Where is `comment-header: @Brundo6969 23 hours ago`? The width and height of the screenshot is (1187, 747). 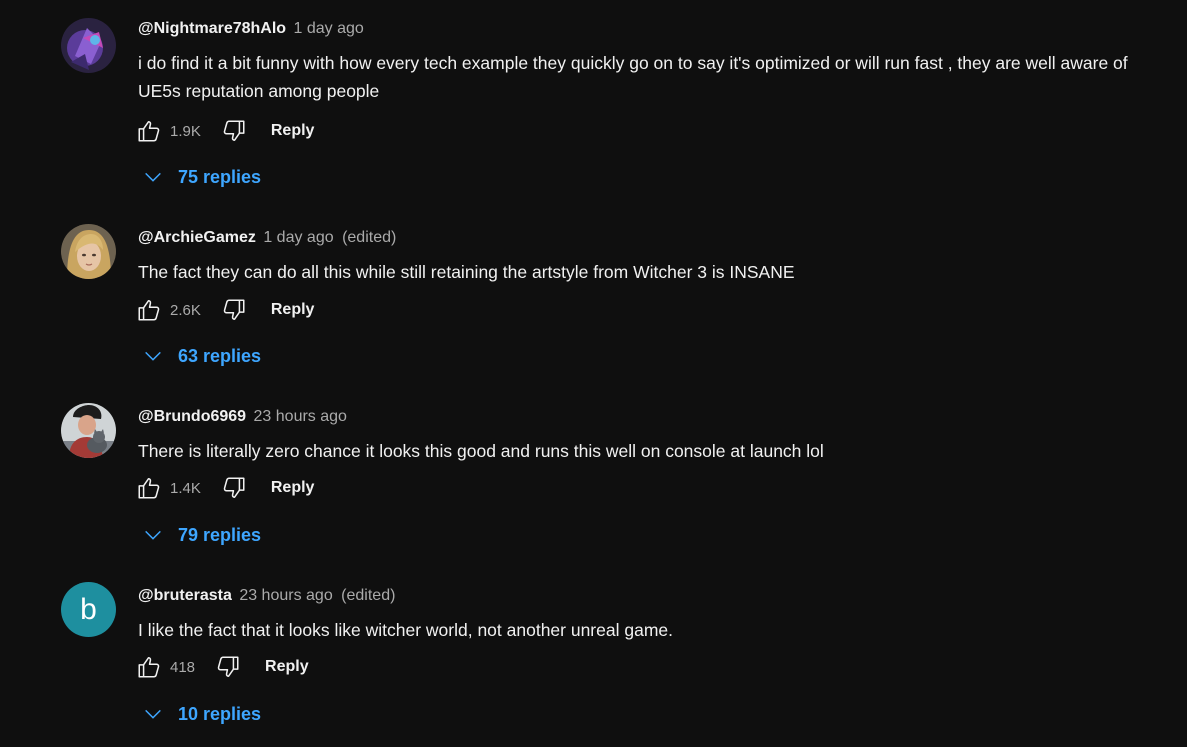 comment-header: @Brundo6969 23 hours ago is located at coordinates (242, 417).